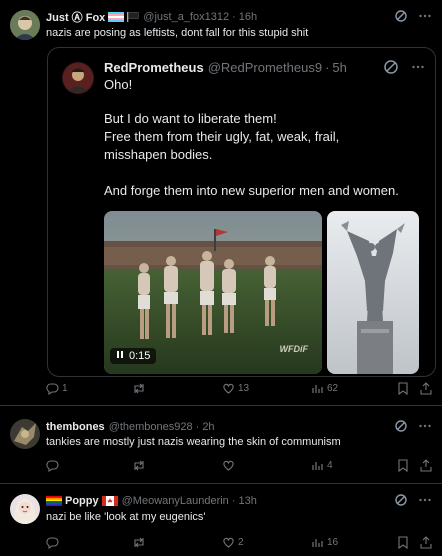 The width and height of the screenshot is (442, 556). Describe the element at coordinates (244, 388) in the screenshot. I see `like-count: 13` at that location.